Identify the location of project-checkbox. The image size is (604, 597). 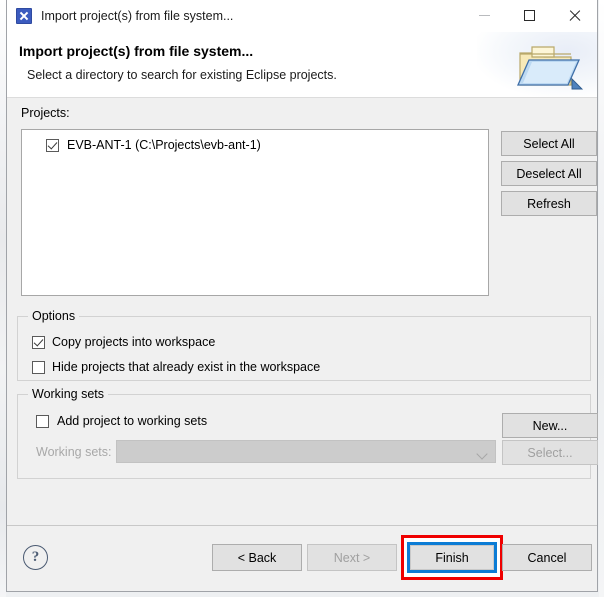
(52, 145).